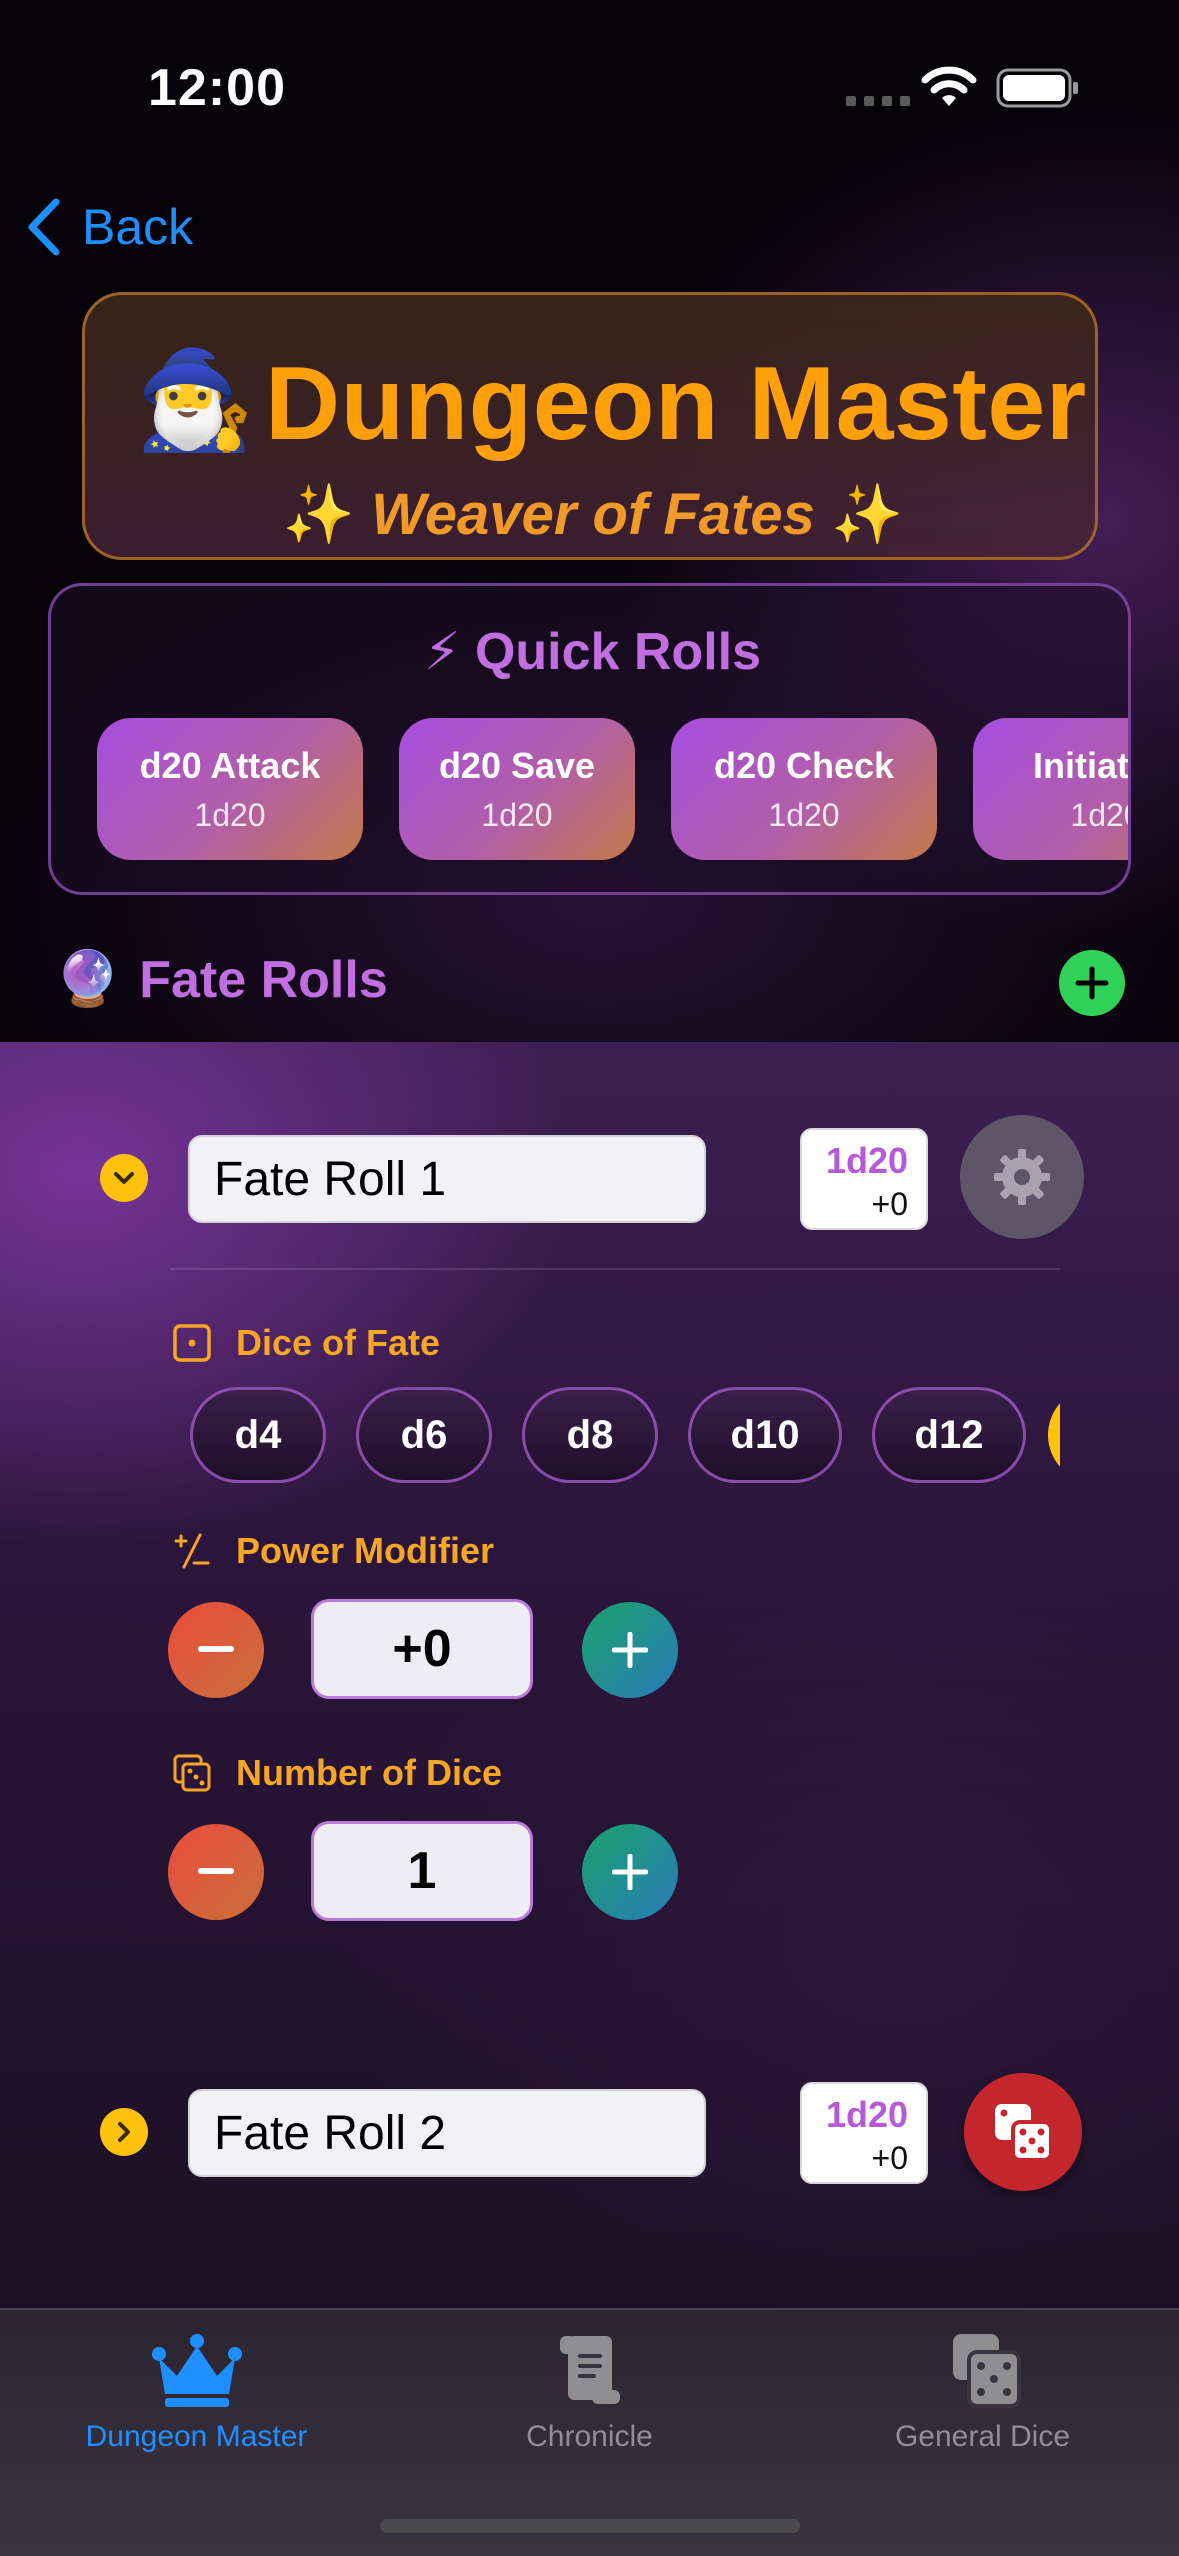 This screenshot has width=1179, height=2556. What do you see at coordinates (192, 1343) in the screenshot?
I see `die-face-icon` at bounding box center [192, 1343].